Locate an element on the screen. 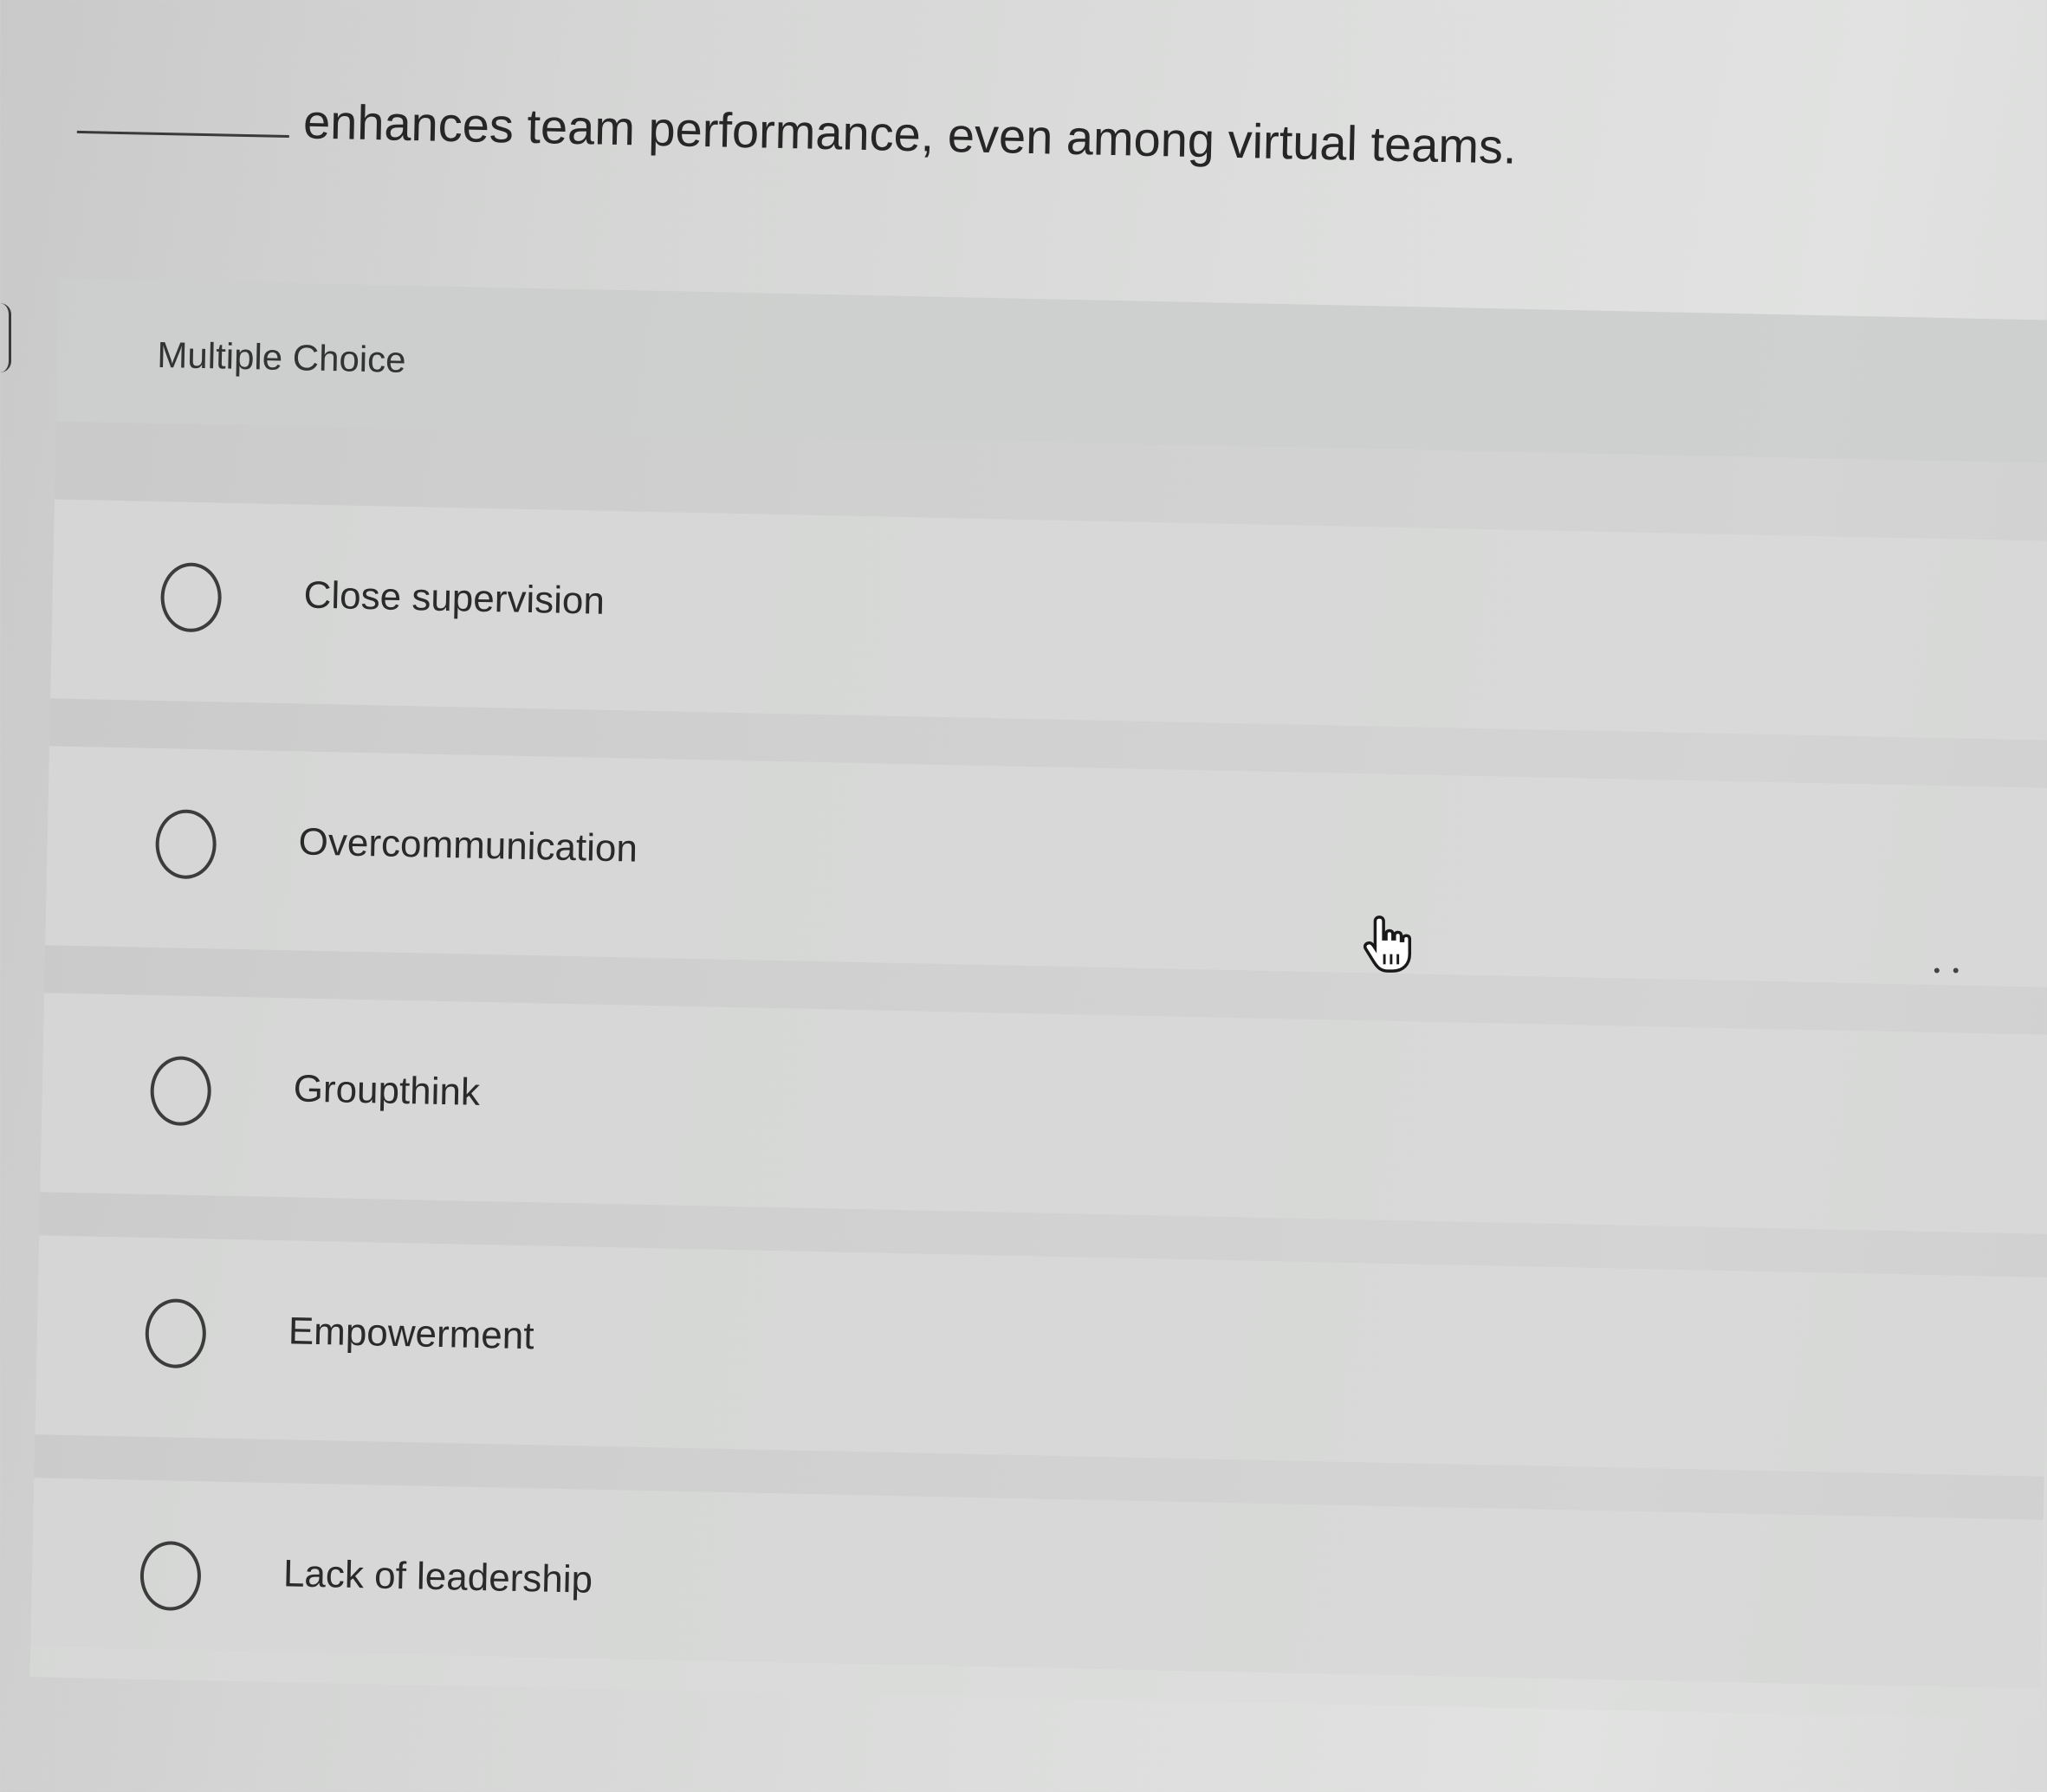 The image size is (2047, 1792). answer-option-close-supervision: Close supervision is located at coordinates (1048, 620).